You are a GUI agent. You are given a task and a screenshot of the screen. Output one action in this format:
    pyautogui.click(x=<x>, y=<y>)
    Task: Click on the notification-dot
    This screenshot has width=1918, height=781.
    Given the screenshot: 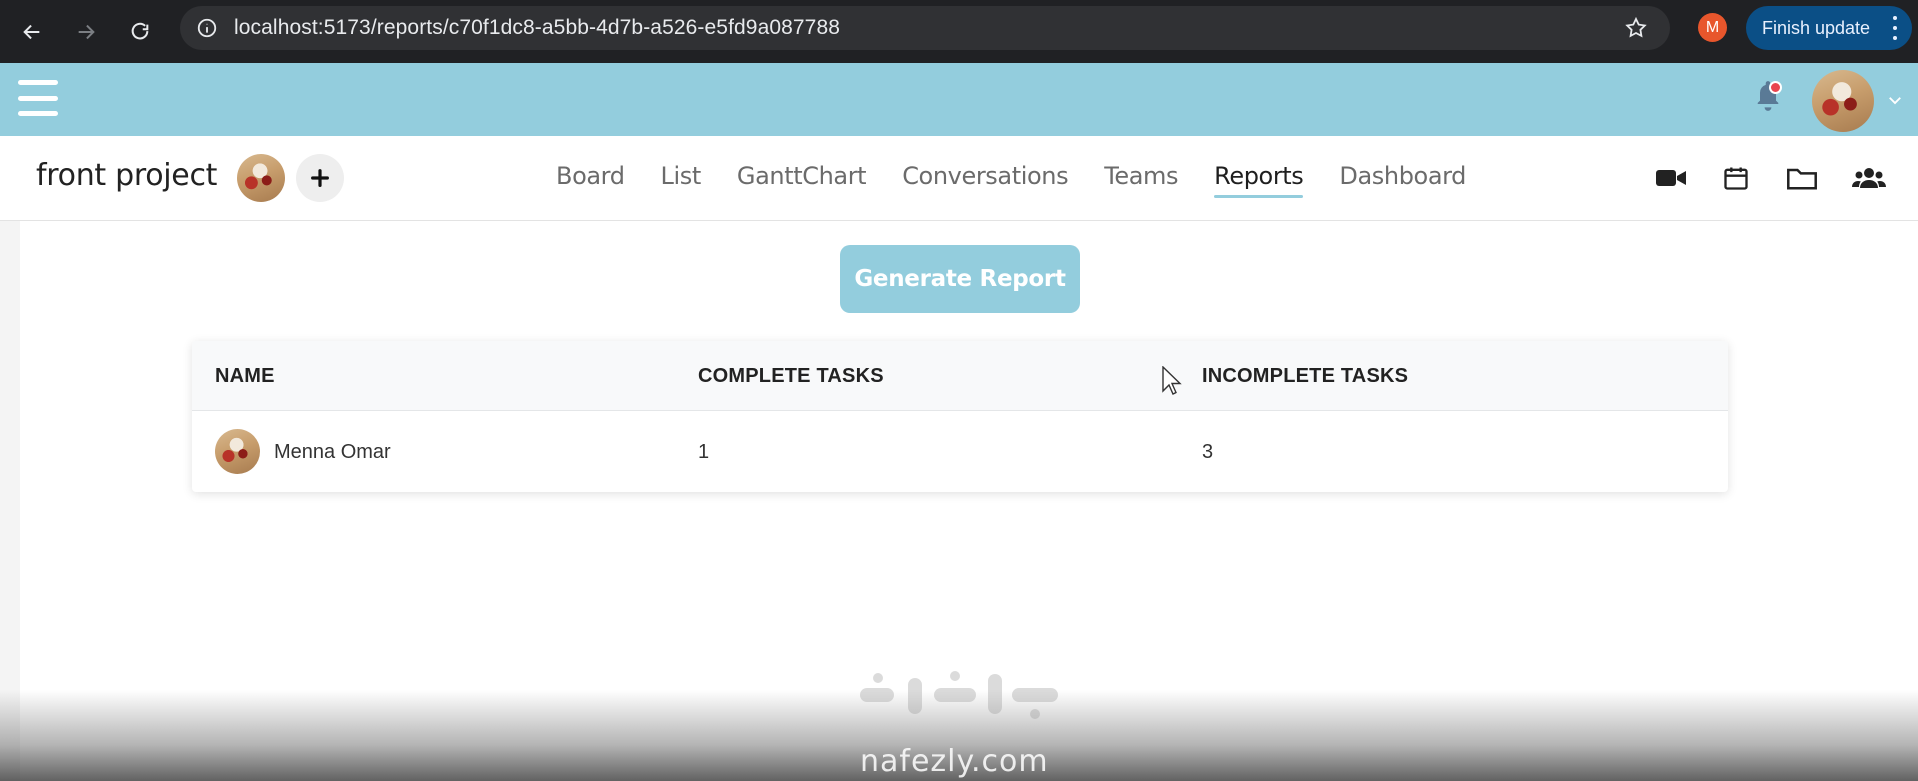 What is the action you would take?
    pyautogui.click(x=1775, y=87)
    